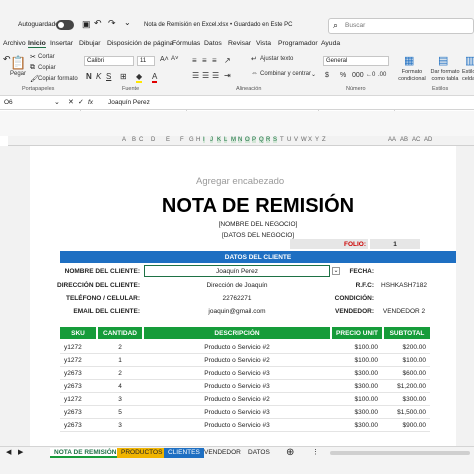 This screenshot has width=474, height=474. I want to click on menu-vista: Vista, so click(263, 43).